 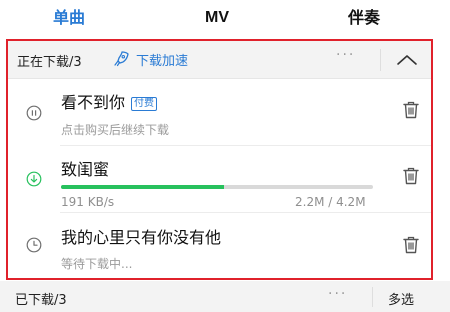 I want to click on speed-up-label: 下载加速, so click(x=162, y=61).